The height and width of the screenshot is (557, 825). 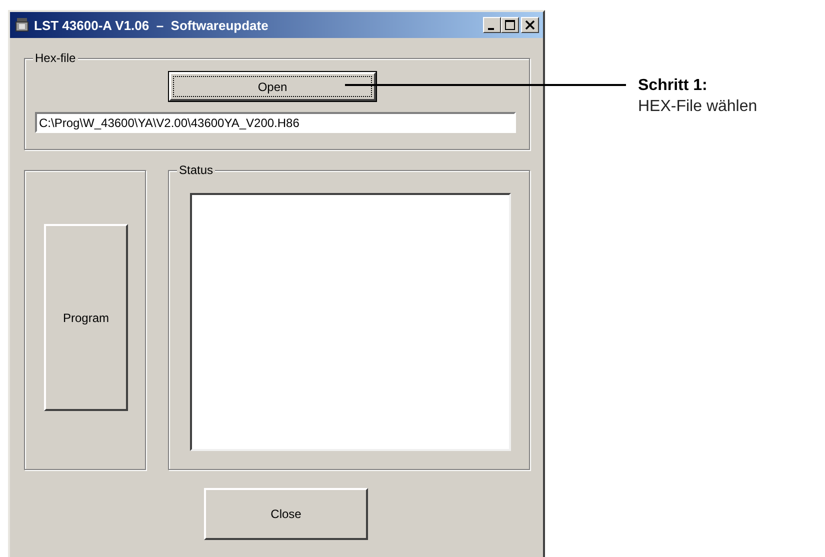 I want to click on close-button: Close, so click(x=286, y=514).